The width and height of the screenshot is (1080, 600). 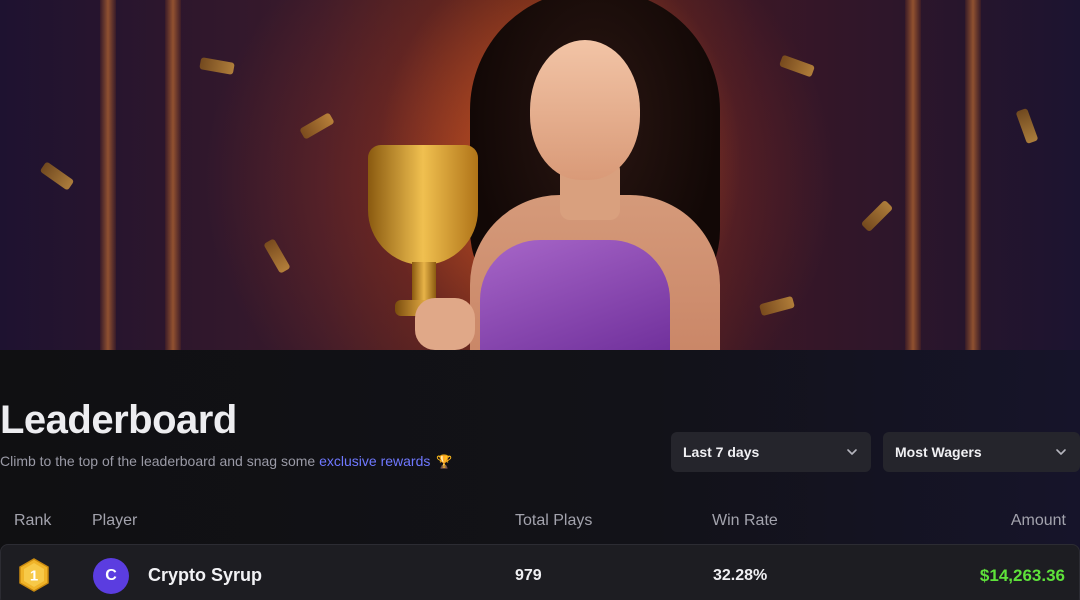 What do you see at coordinates (528, 575) in the screenshot?
I see `total-plays-value: 979` at bounding box center [528, 575].